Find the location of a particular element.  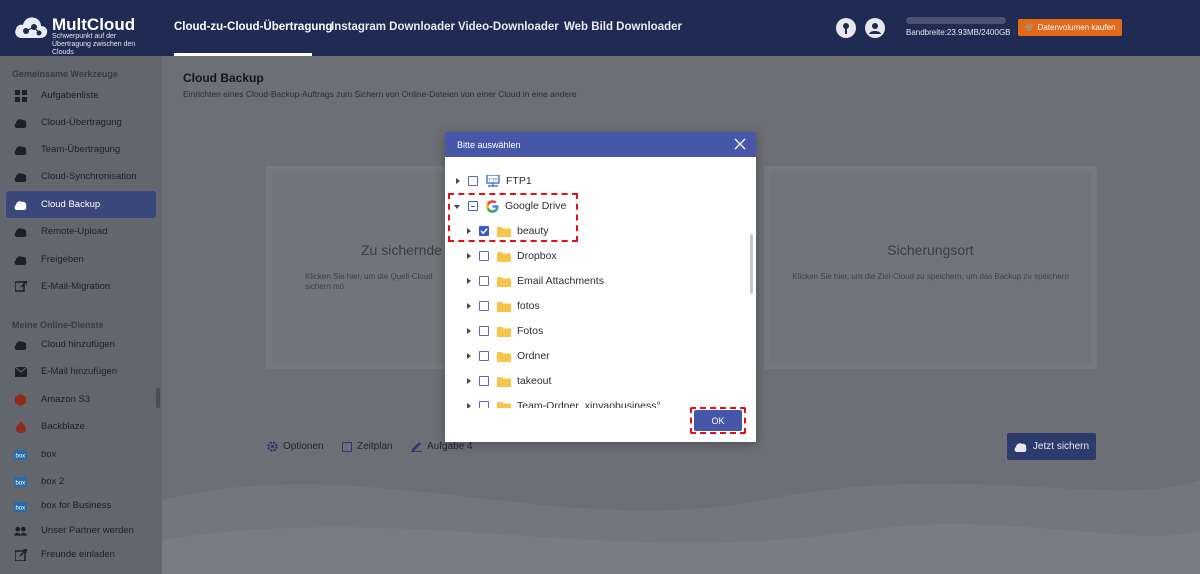

buy-data-button: 🛒 Datenvolumen kaufen is located at coordinates (1070, 27).